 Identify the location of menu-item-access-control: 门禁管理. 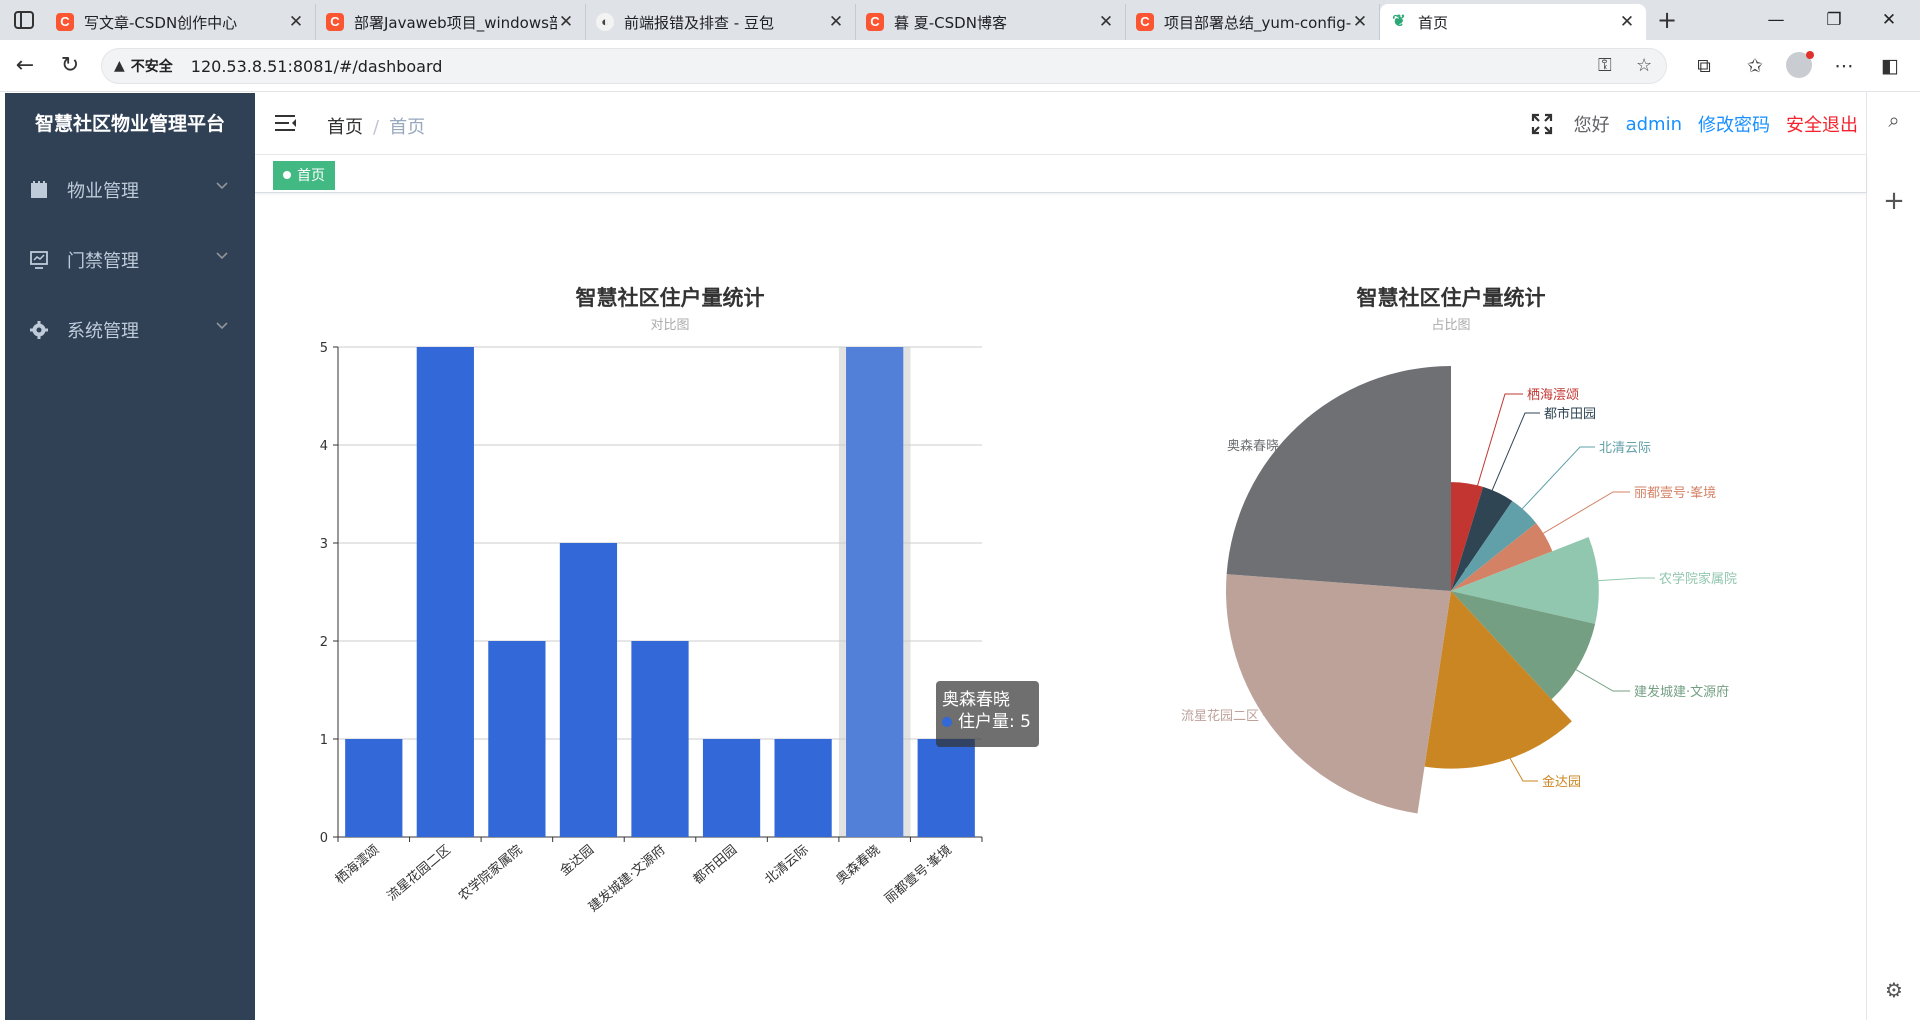
(130, 260).